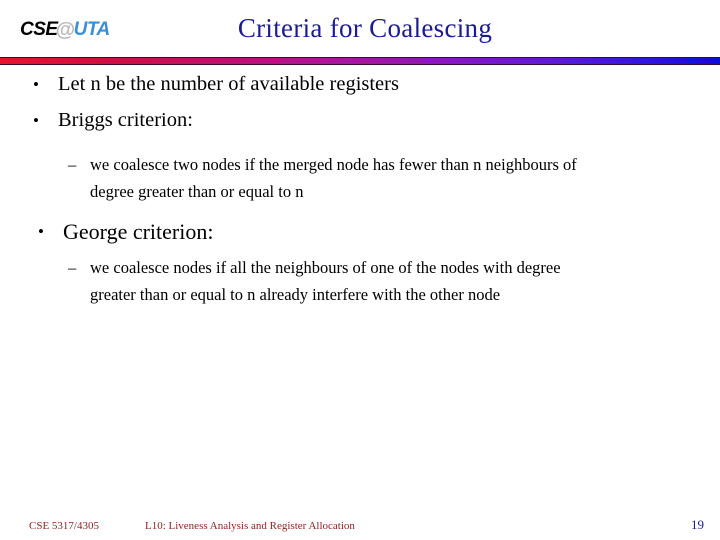 The image size is (720, 540). What do you see at coordinates (197, 191) in the screenshot?
I see `sub-bullet-text: degree greater than or equal to n` at bounding box center [197, 191].